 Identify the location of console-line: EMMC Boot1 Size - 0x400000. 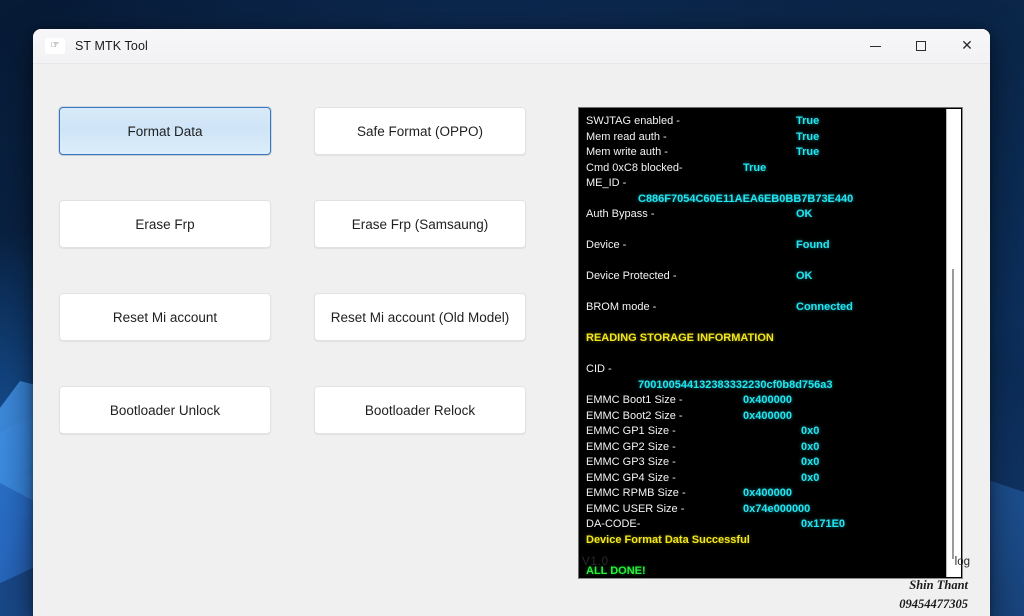
(771, 401).